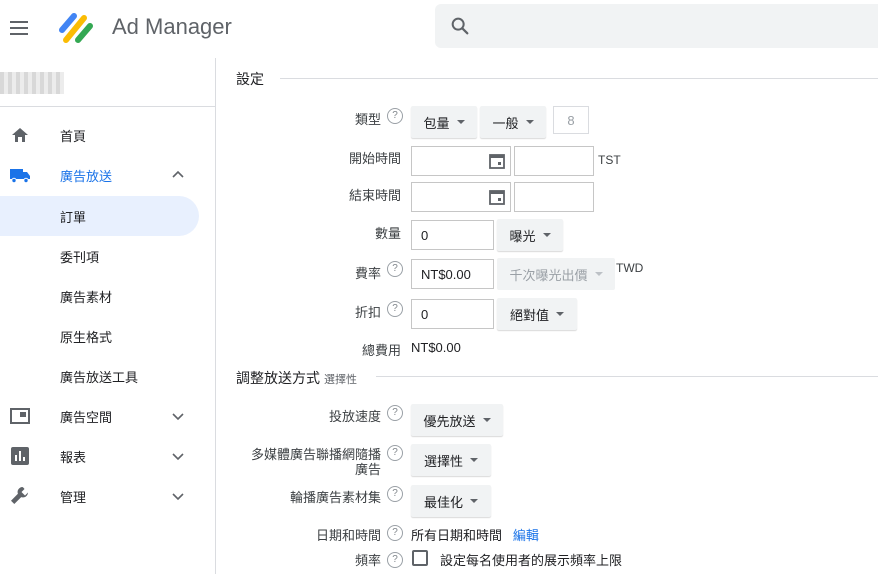  I want to click on sidebar-item-label: 委刊項, so click(80, 257).